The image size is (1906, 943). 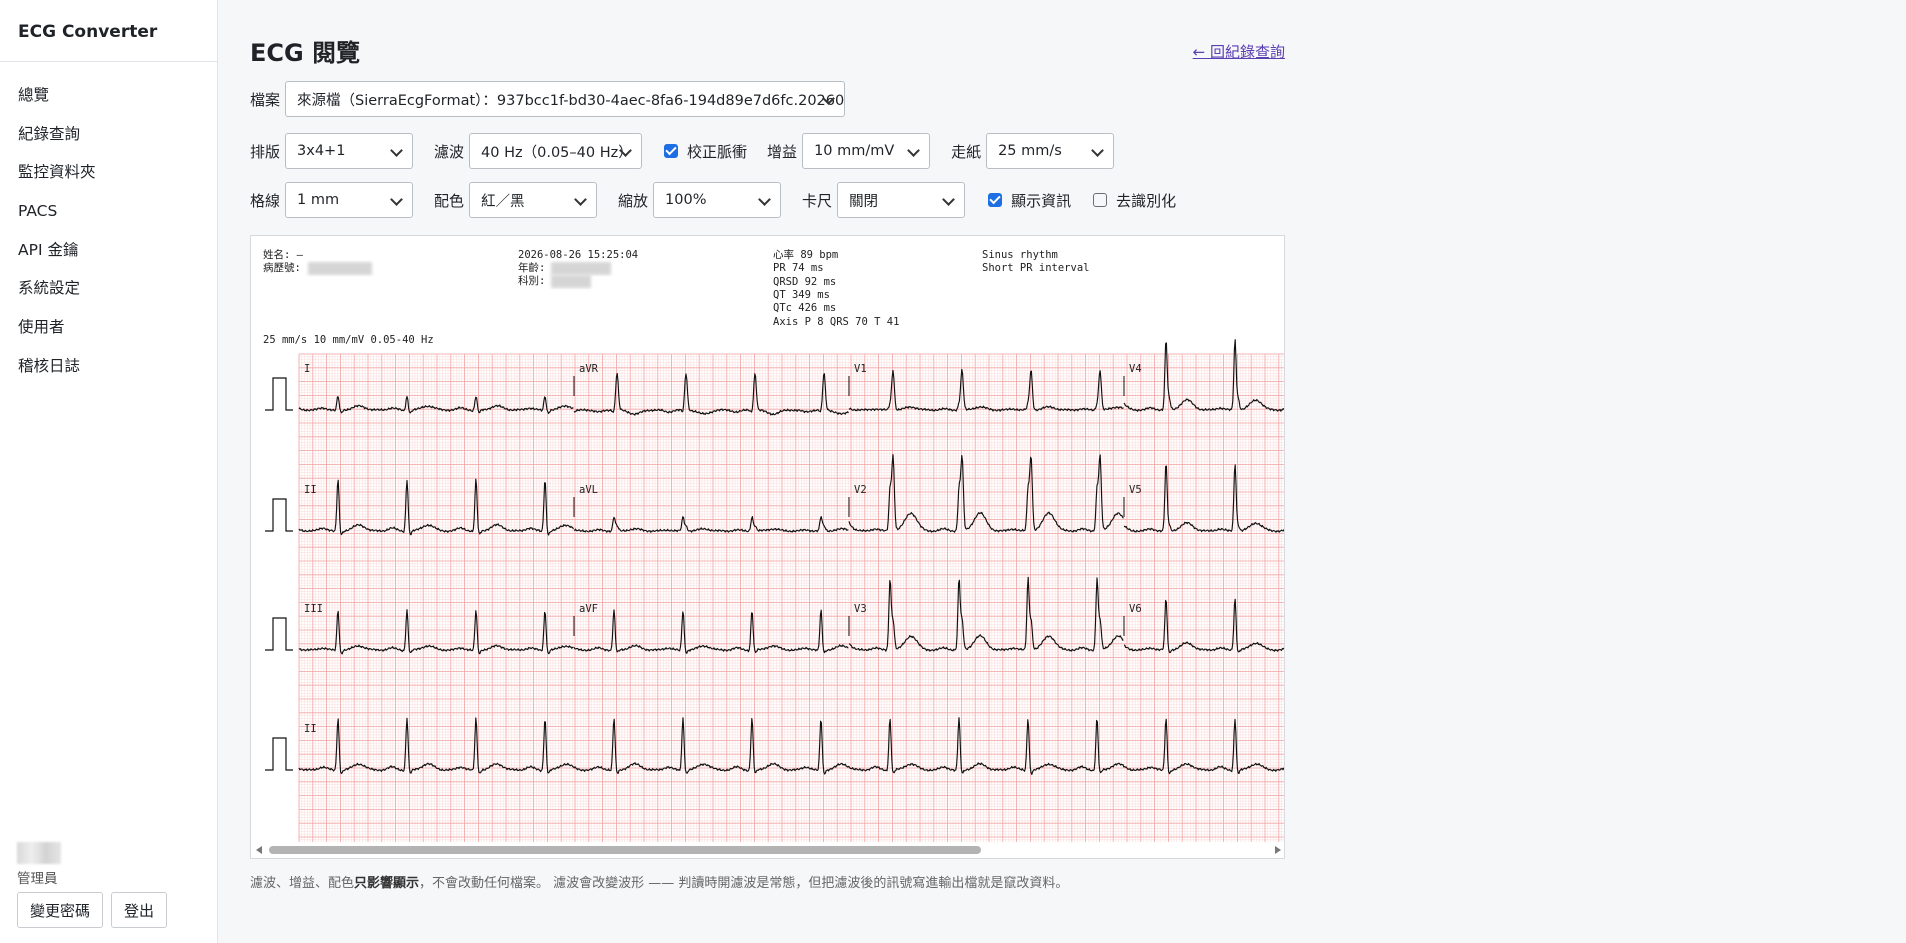 What do you see at coordinates (1035, 268) in the screenshot?
I see `interpretation-line-2: Short PR interval` at bounding box center [1035, 268].